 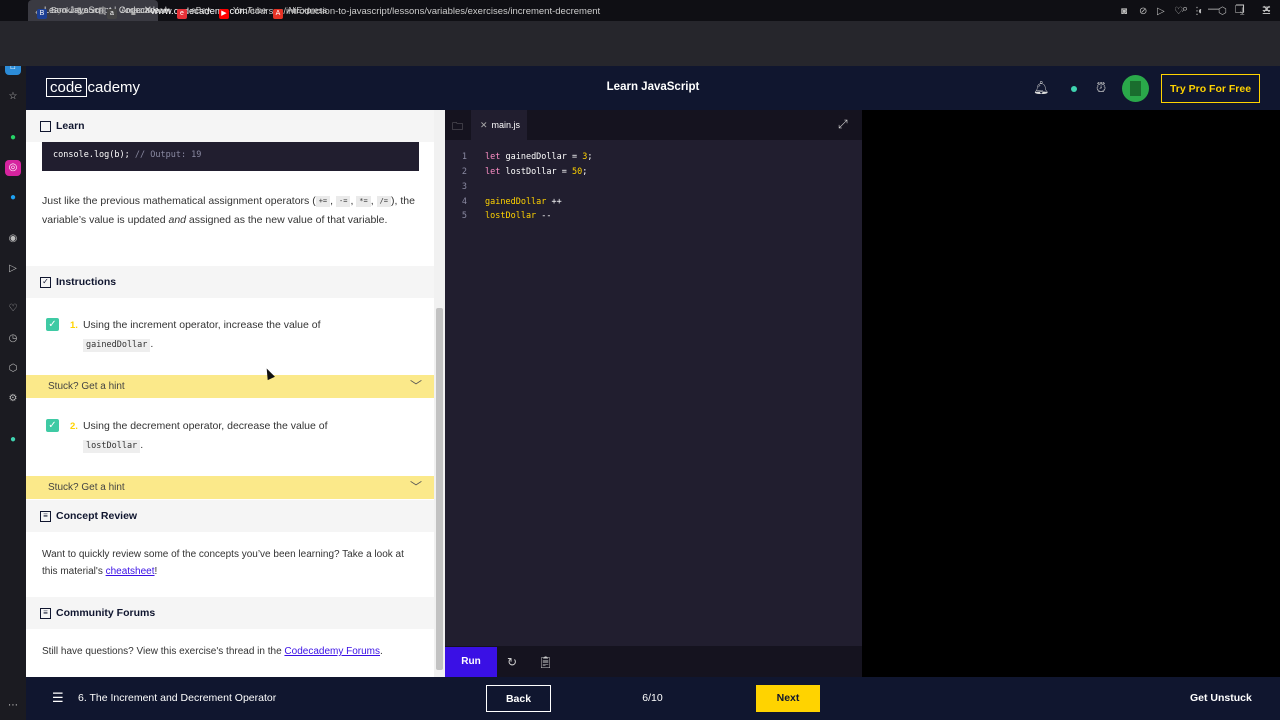 What do you see at coordinates (464, 157) in the screenshot?
I see `line-number: 1` at bounding box center [464, 157].